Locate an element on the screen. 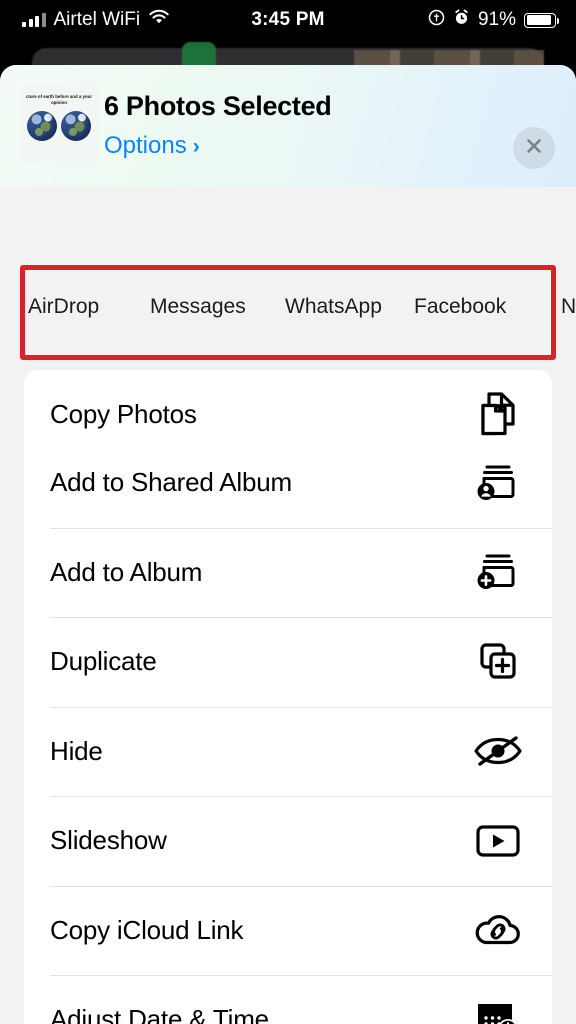  row-duplicate: Duplicate is located at coordinates (288, 662).